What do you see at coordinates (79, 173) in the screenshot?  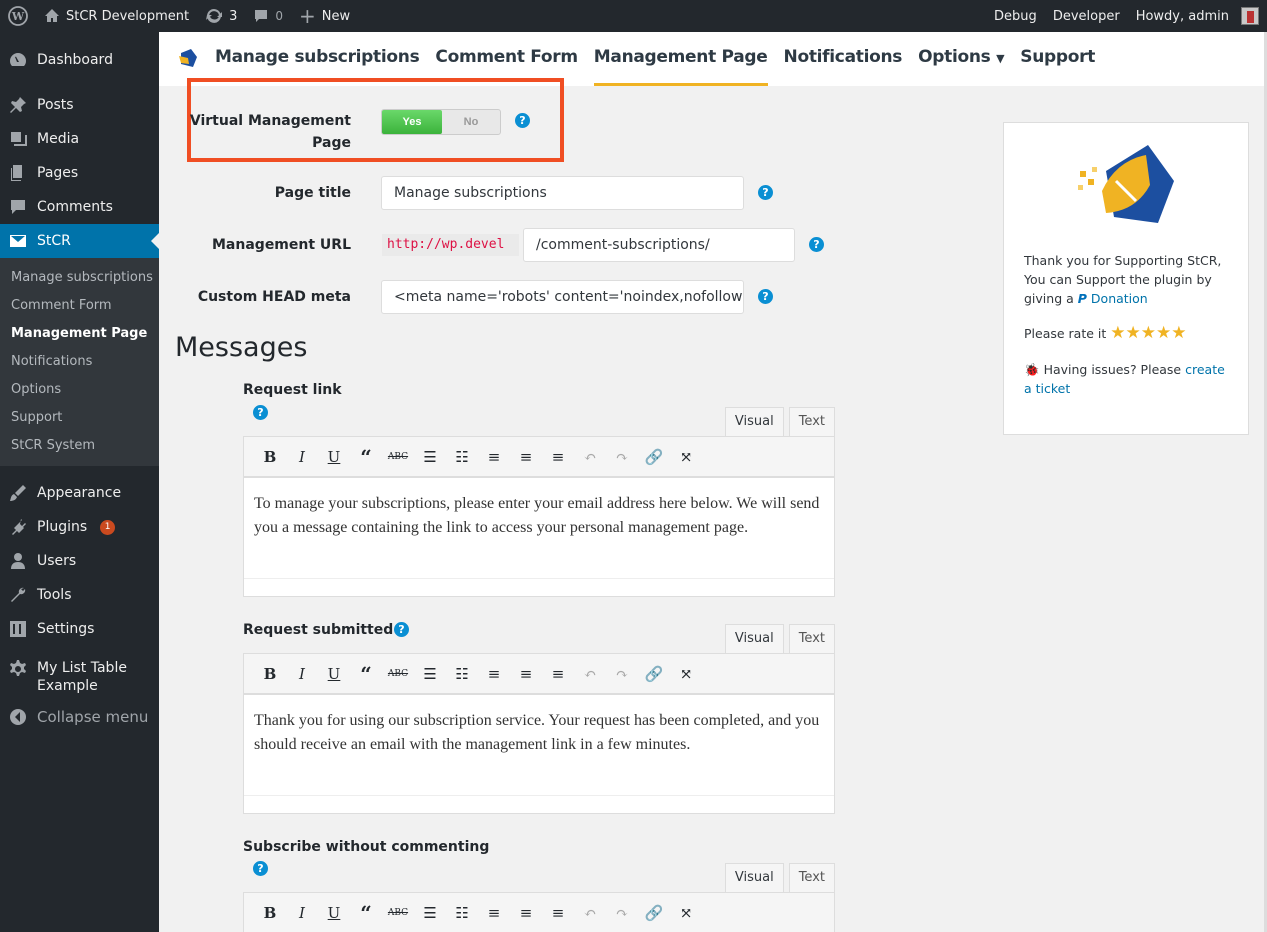 I see `menu-pages: Pages` at bounding box center [79, 173].